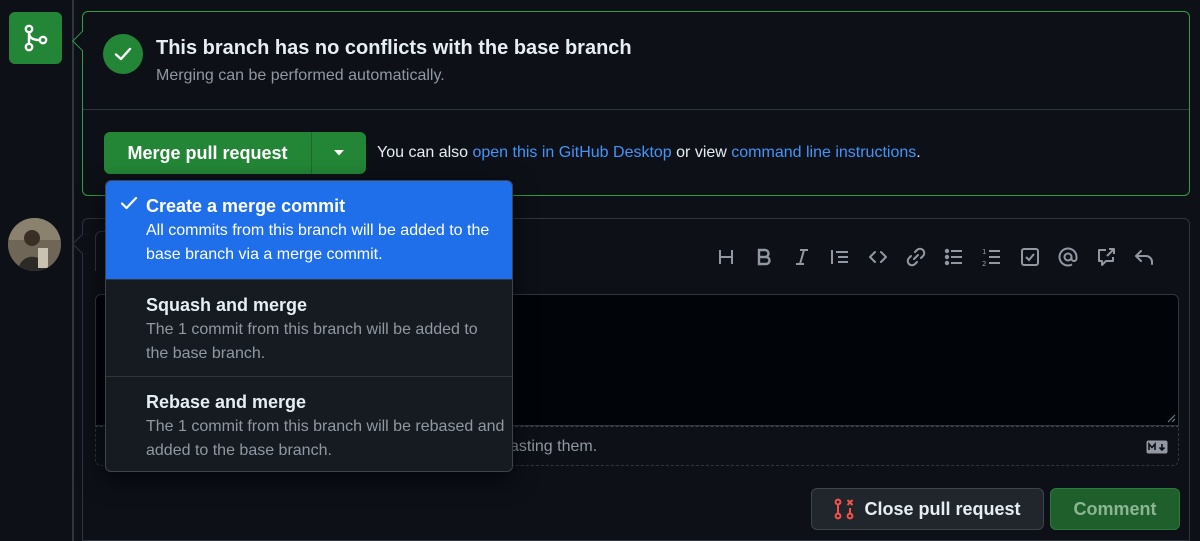 The width and height of the screenshot is (1200, 541). Describe the element at coordinates (82, 244) in the screenshot. I see `box-pointer` at that location.